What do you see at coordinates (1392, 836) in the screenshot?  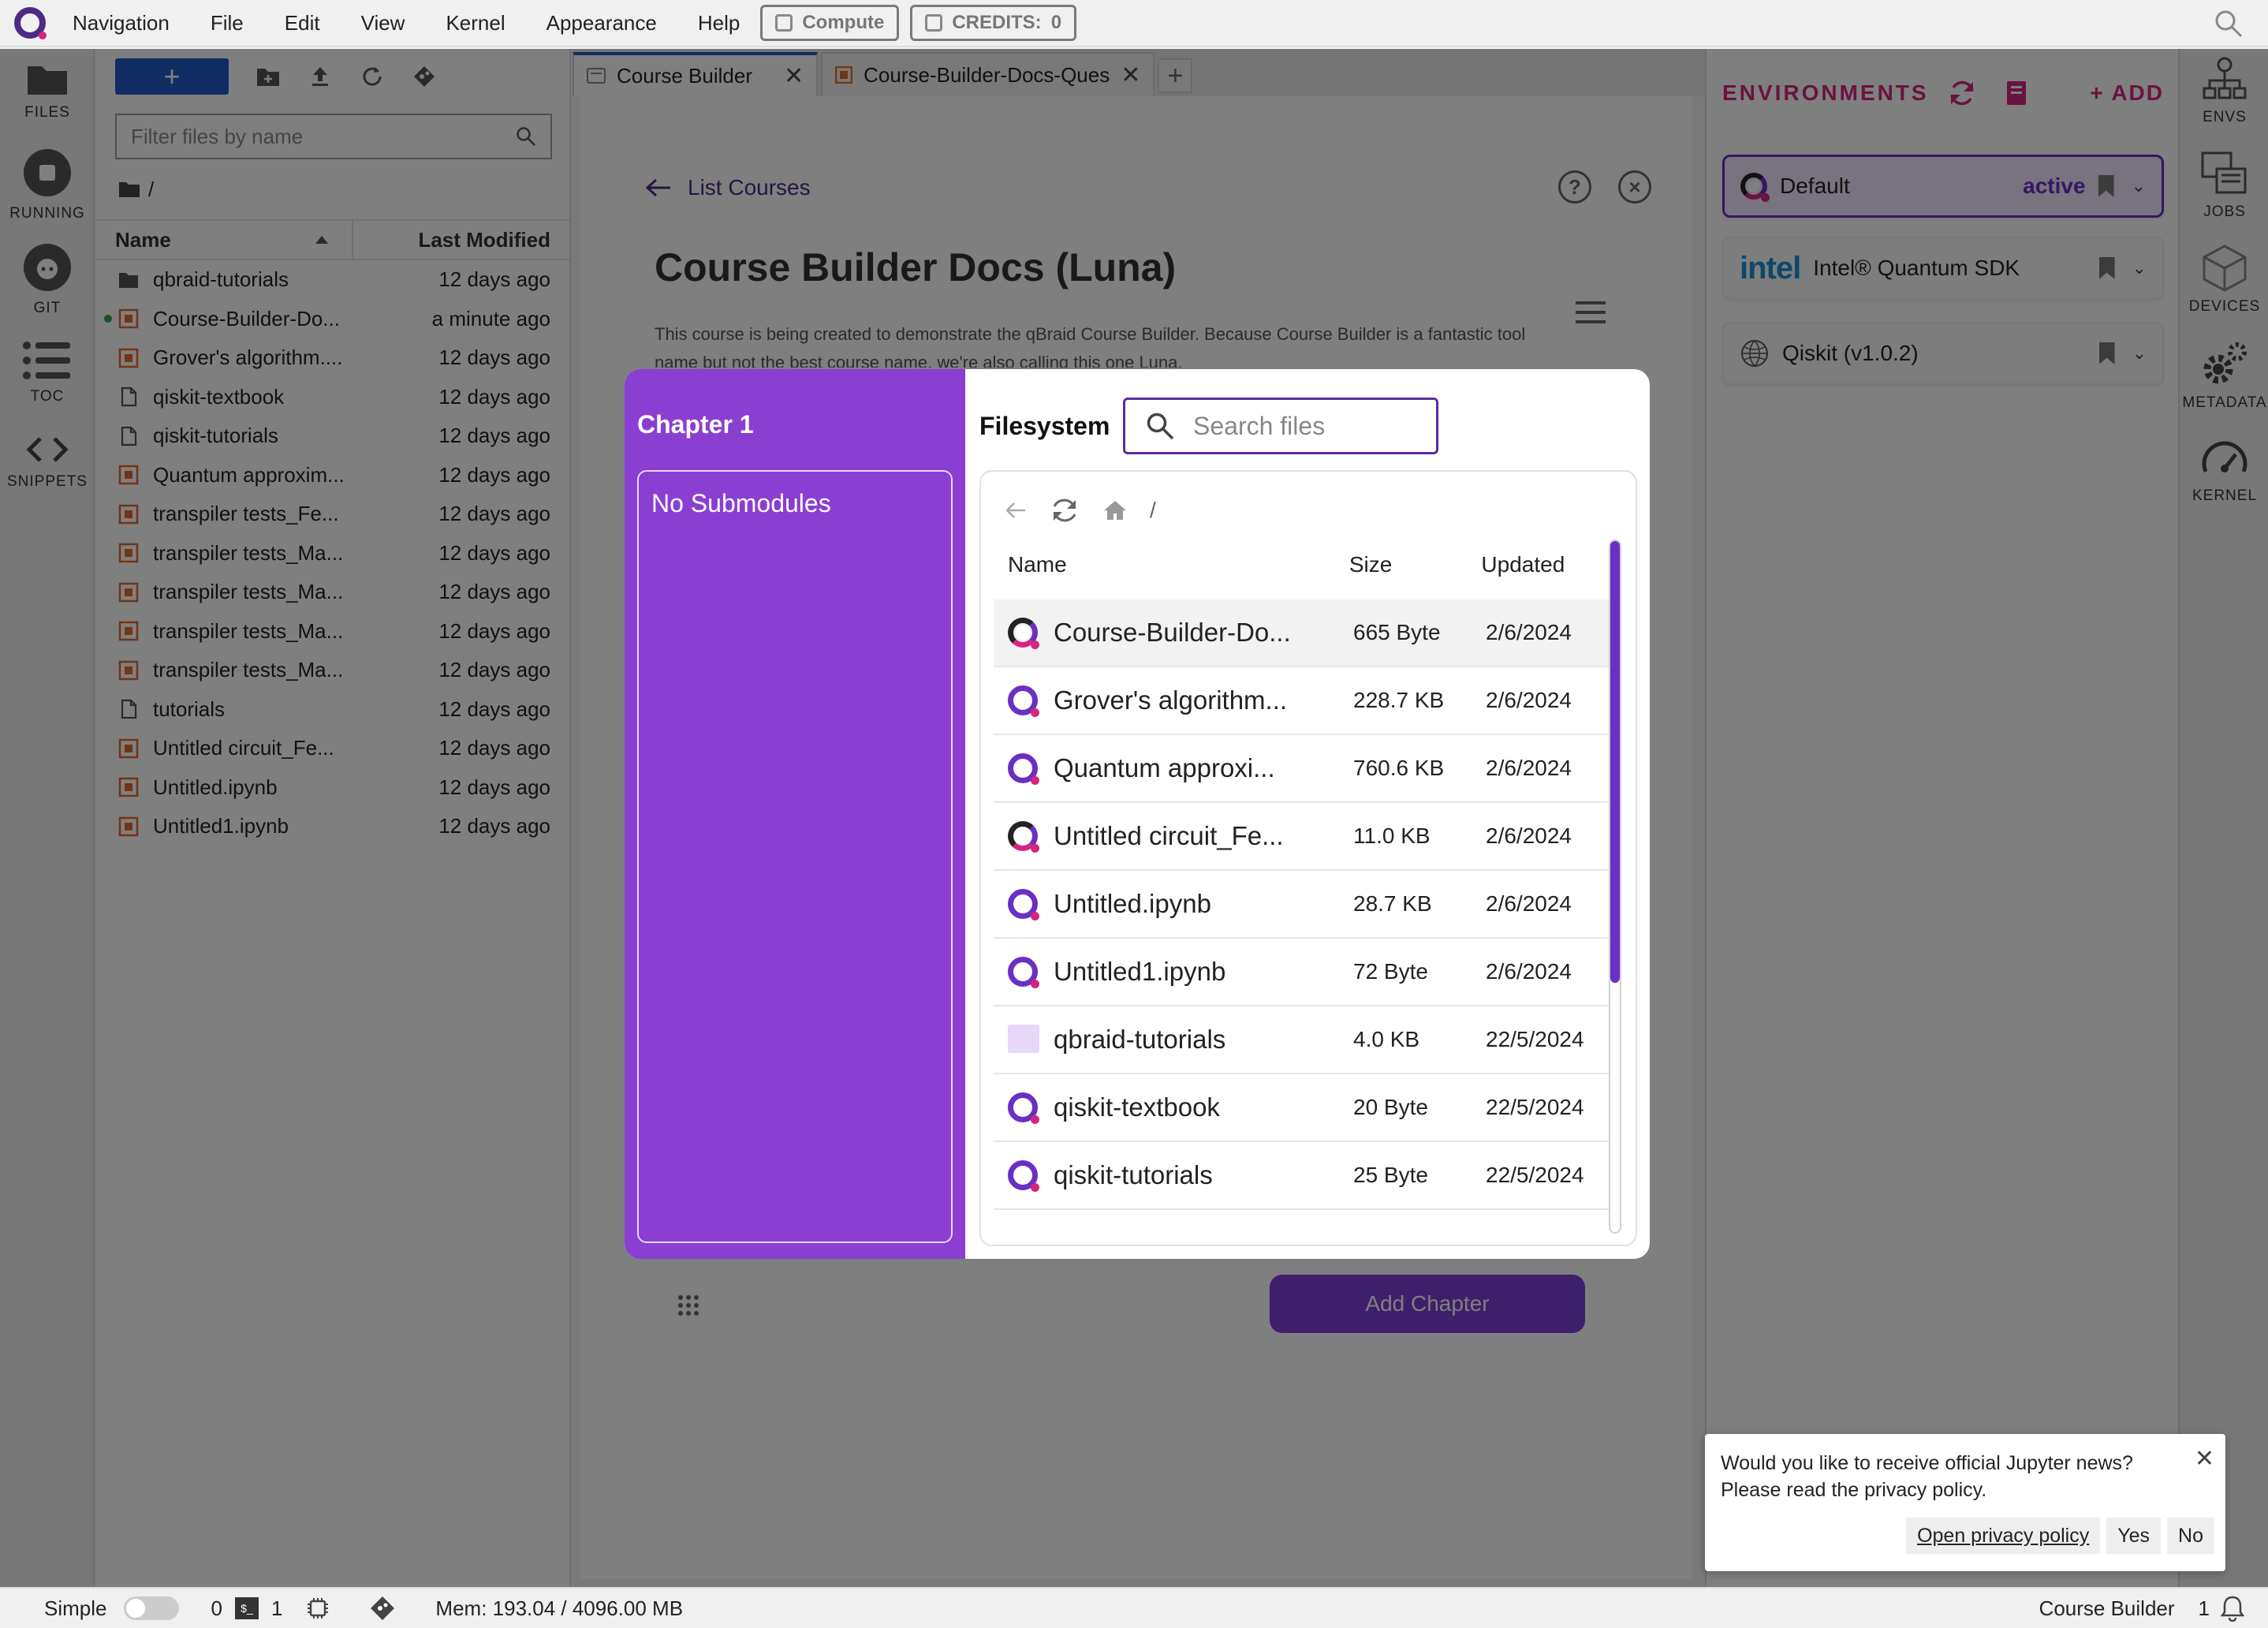 I see `filesystem-file-size: 11.0 KB` at bounding box center [1392, 836].